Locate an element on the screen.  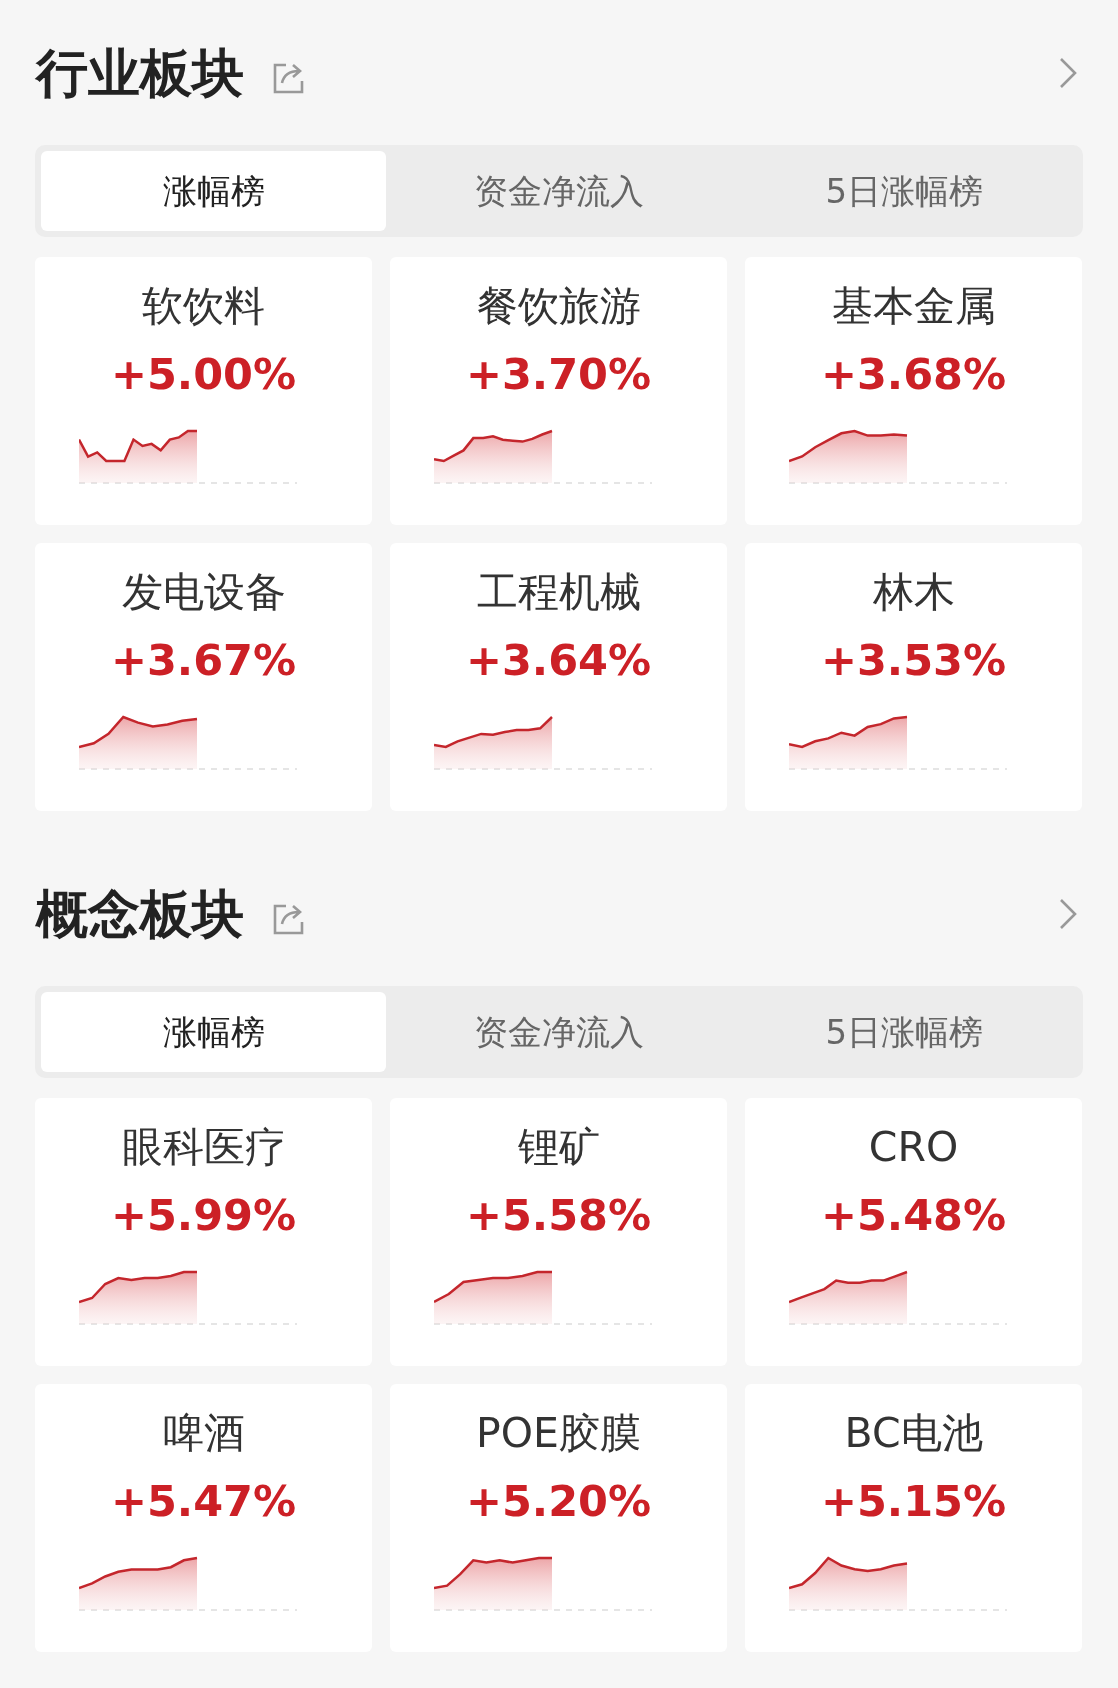
percent-change: +5.47% is located at coordinates (203, 1501).